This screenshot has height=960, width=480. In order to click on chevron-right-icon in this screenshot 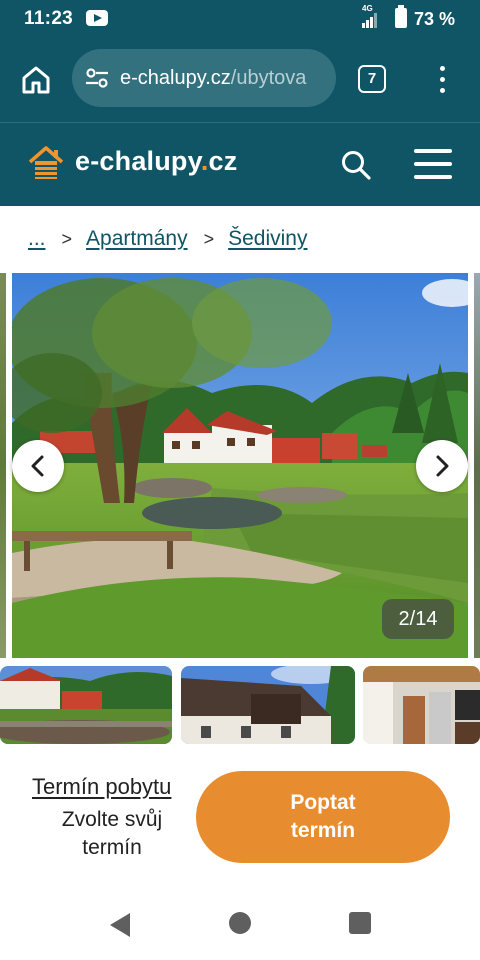, I will do `click(442, 466)`.